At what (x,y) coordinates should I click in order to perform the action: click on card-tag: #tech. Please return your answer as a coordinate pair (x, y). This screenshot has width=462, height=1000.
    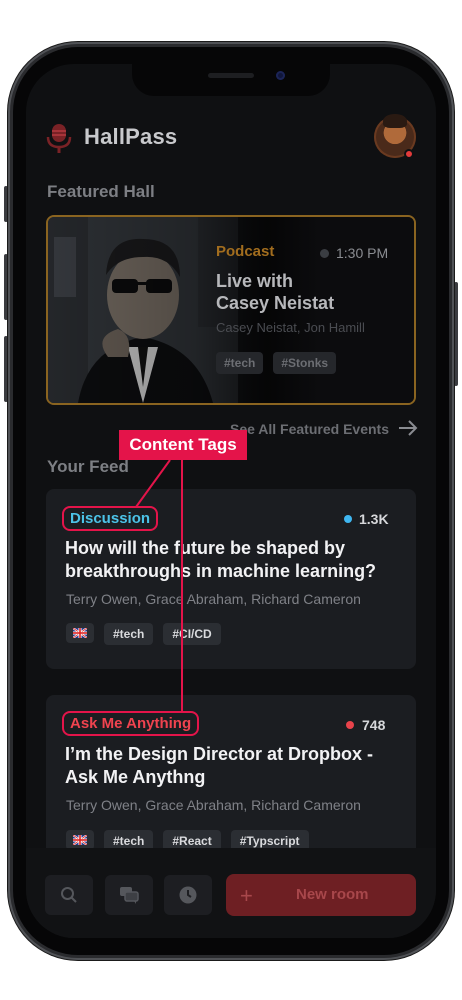
    Looking at the image, I should click on (129, 634).